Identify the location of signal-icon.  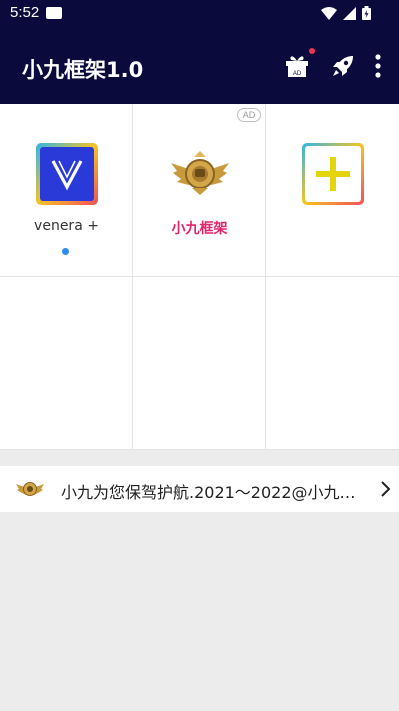
(349, 13).